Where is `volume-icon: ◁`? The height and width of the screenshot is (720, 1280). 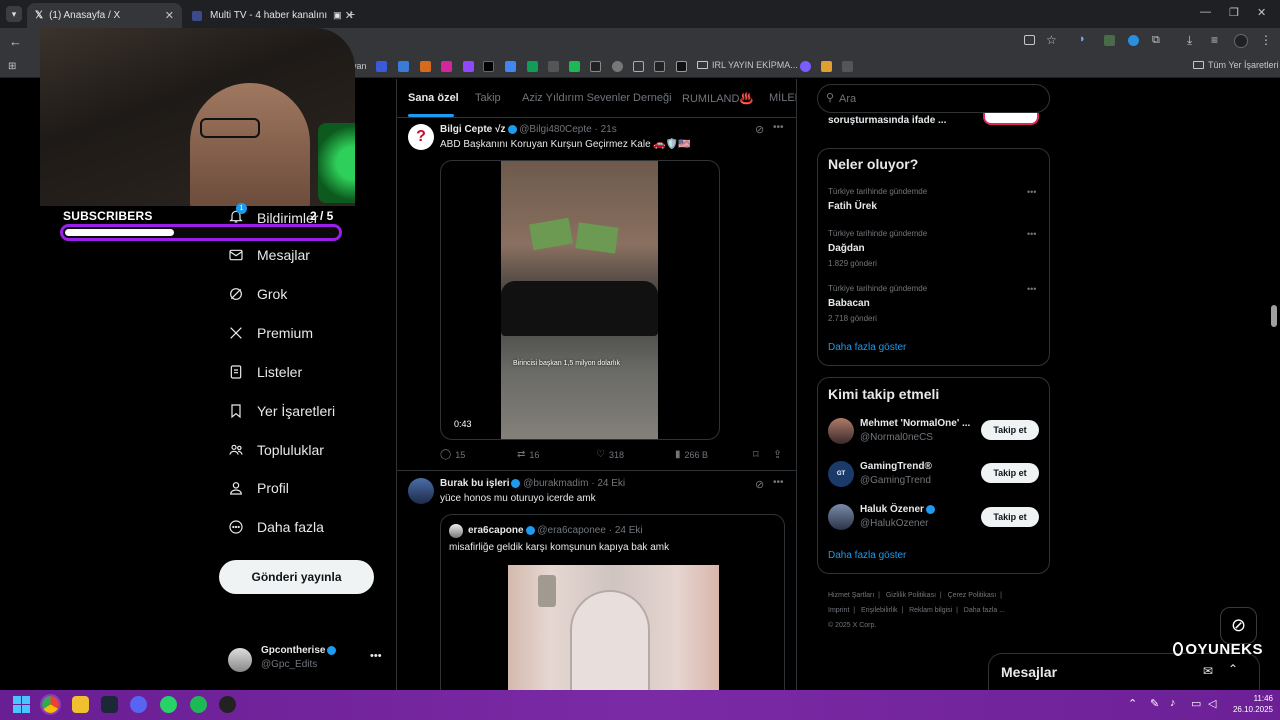
volume-icon: ◁ is located at coordinates (1212, 703).